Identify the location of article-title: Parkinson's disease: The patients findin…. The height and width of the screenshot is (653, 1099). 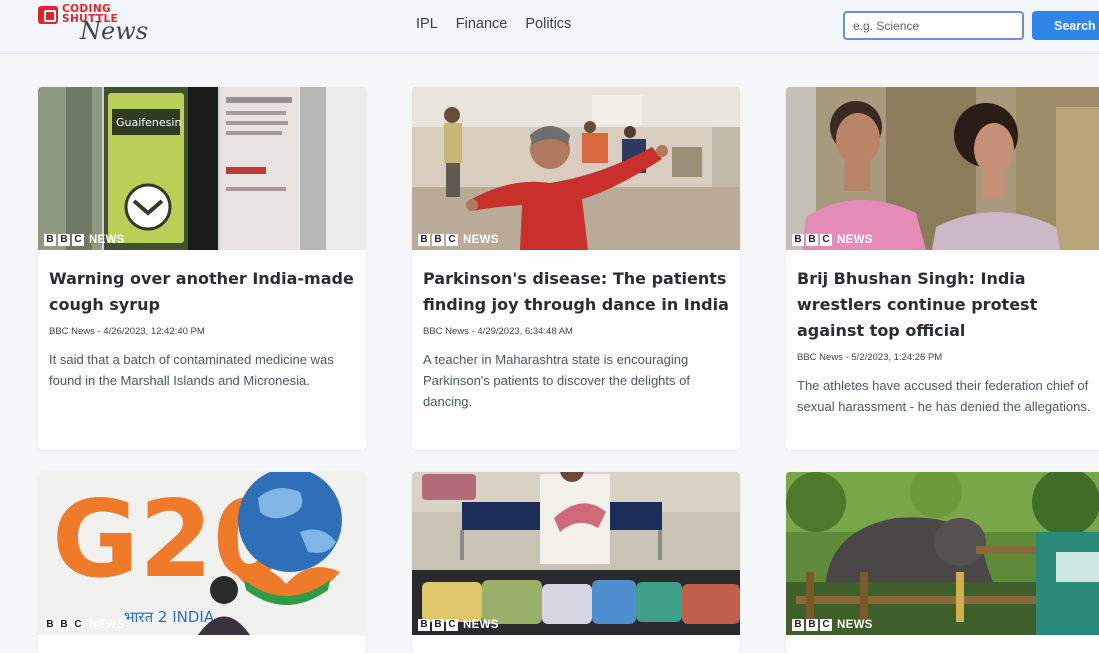
(576, 292).